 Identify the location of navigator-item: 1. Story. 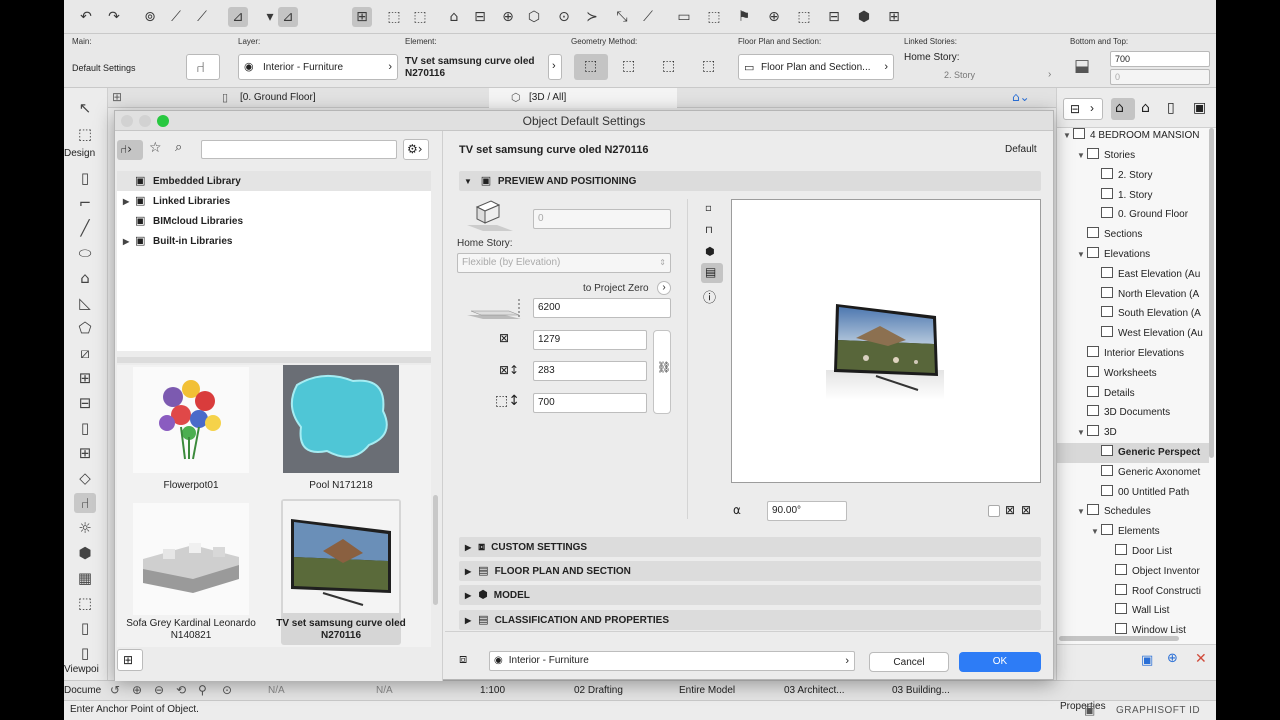
(1149, 196).